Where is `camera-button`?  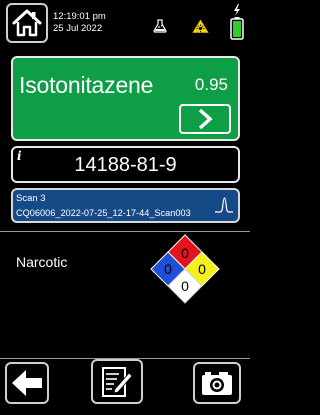 camera-button is located at coordinates (217, 383).